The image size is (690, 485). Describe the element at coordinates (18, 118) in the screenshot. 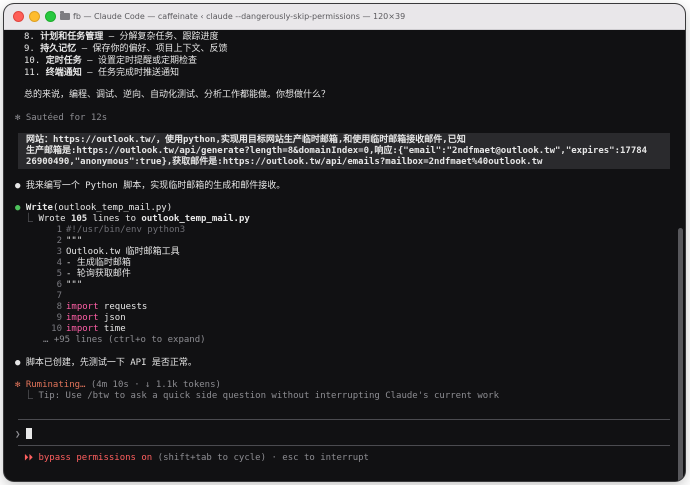

I see `sparkle-icon: ✻` at that location.